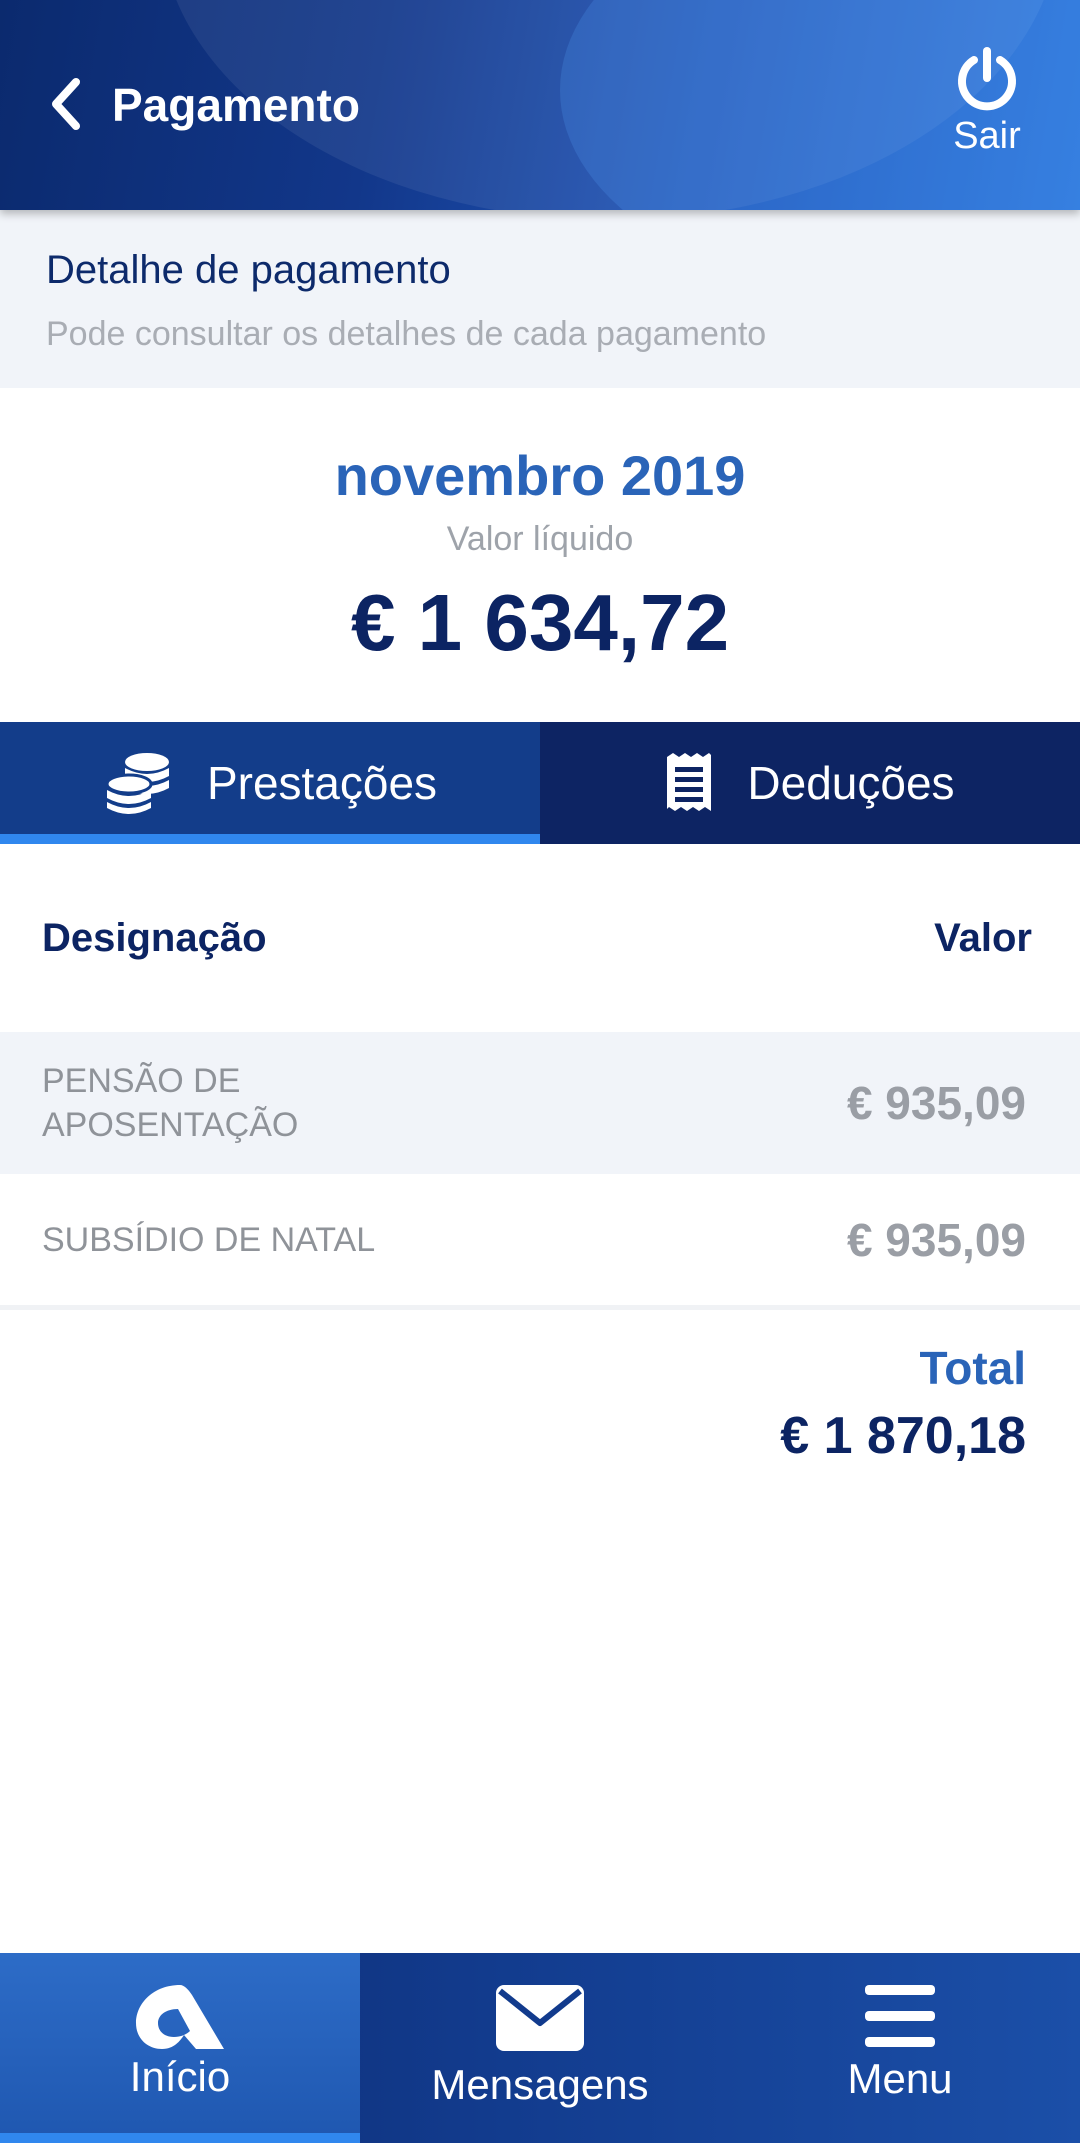  Describe the element at coordinates (540, 2084) in the screenshot. I see `nav-label: Mensagens` at that location.